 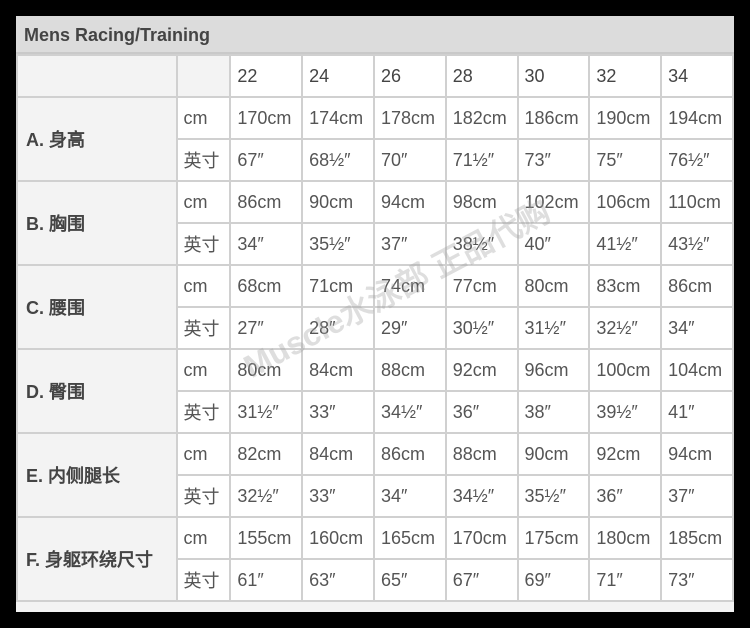 I want to click on value-inch: 76½″, so click(x=697, y=160).